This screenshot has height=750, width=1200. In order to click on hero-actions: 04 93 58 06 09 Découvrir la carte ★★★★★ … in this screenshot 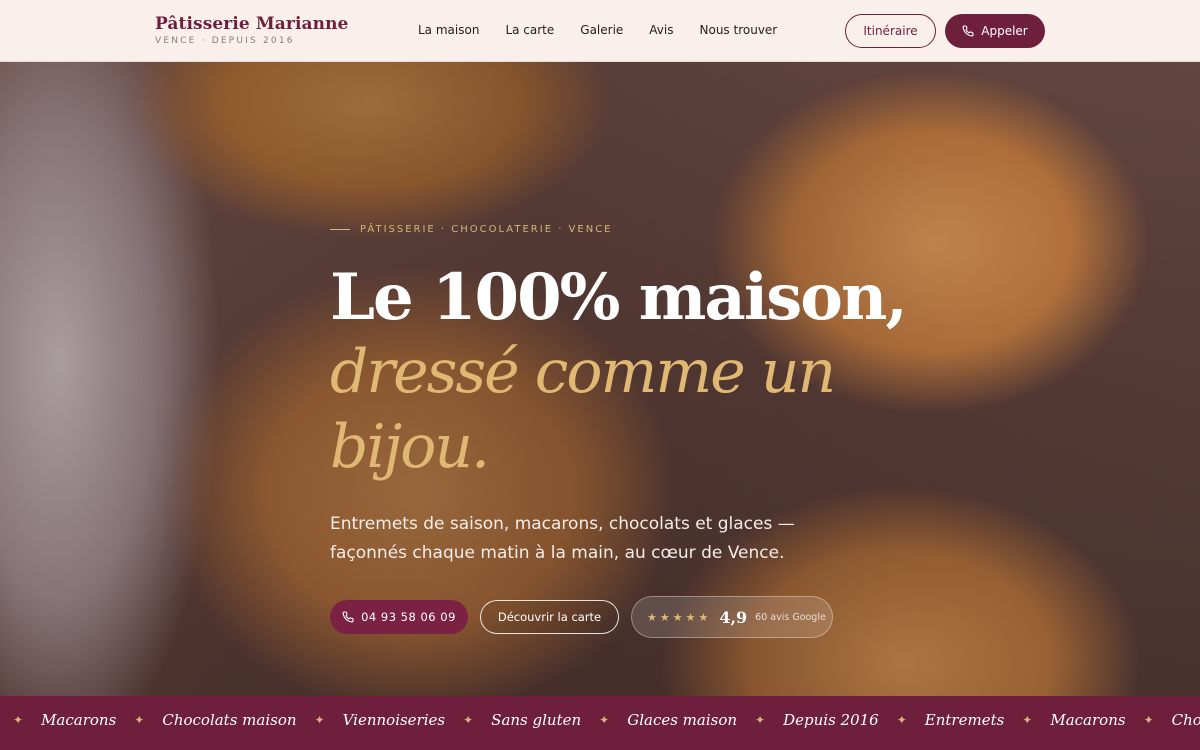, I will do `click(581, 617)`.